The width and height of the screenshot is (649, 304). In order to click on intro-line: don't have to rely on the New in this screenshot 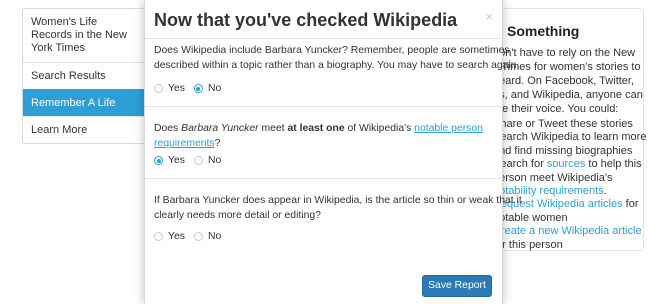, I will do `click(564, 53)`.